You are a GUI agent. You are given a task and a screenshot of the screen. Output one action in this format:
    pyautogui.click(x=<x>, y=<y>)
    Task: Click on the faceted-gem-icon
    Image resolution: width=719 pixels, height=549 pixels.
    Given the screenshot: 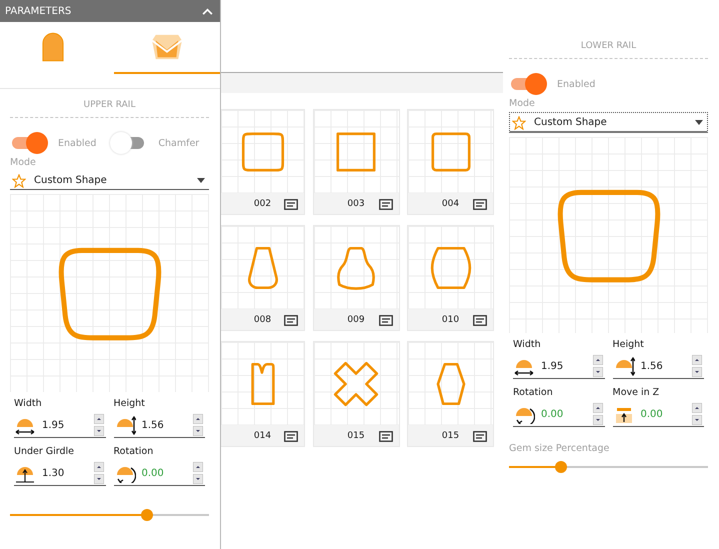 What is the action you would take?
    pyautogui.click(x=167, y=47)
    